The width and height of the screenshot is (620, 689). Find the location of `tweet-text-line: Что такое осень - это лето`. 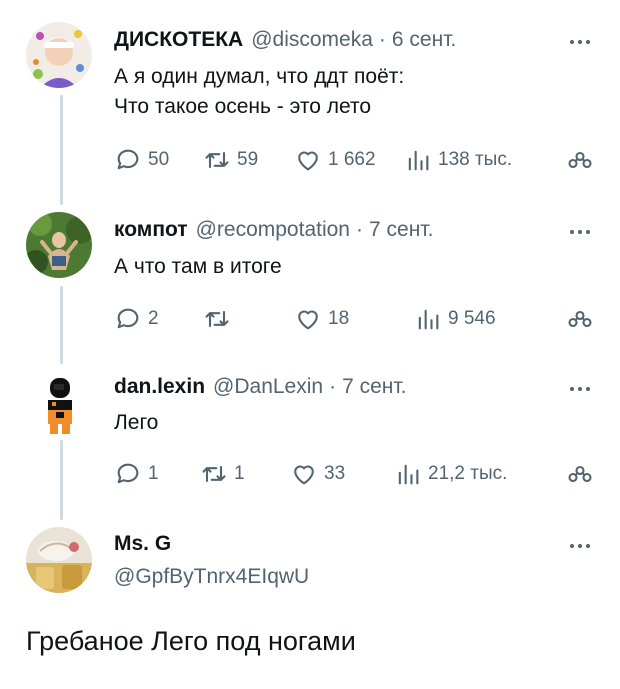

tweet-text-line: Что такое осень - это лето is located at coordinates (243, 106).